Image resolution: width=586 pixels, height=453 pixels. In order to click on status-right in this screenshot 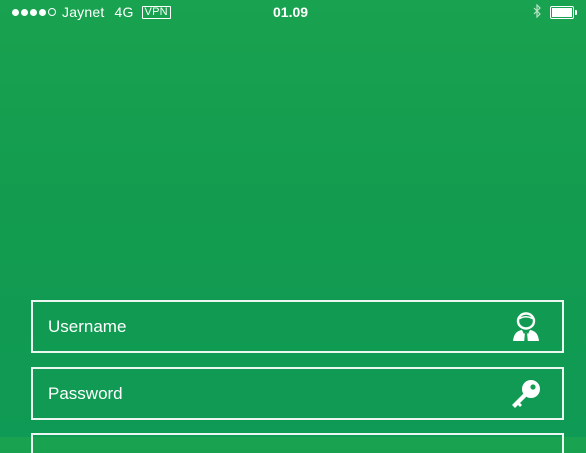, I will do `click(555, 12)`.